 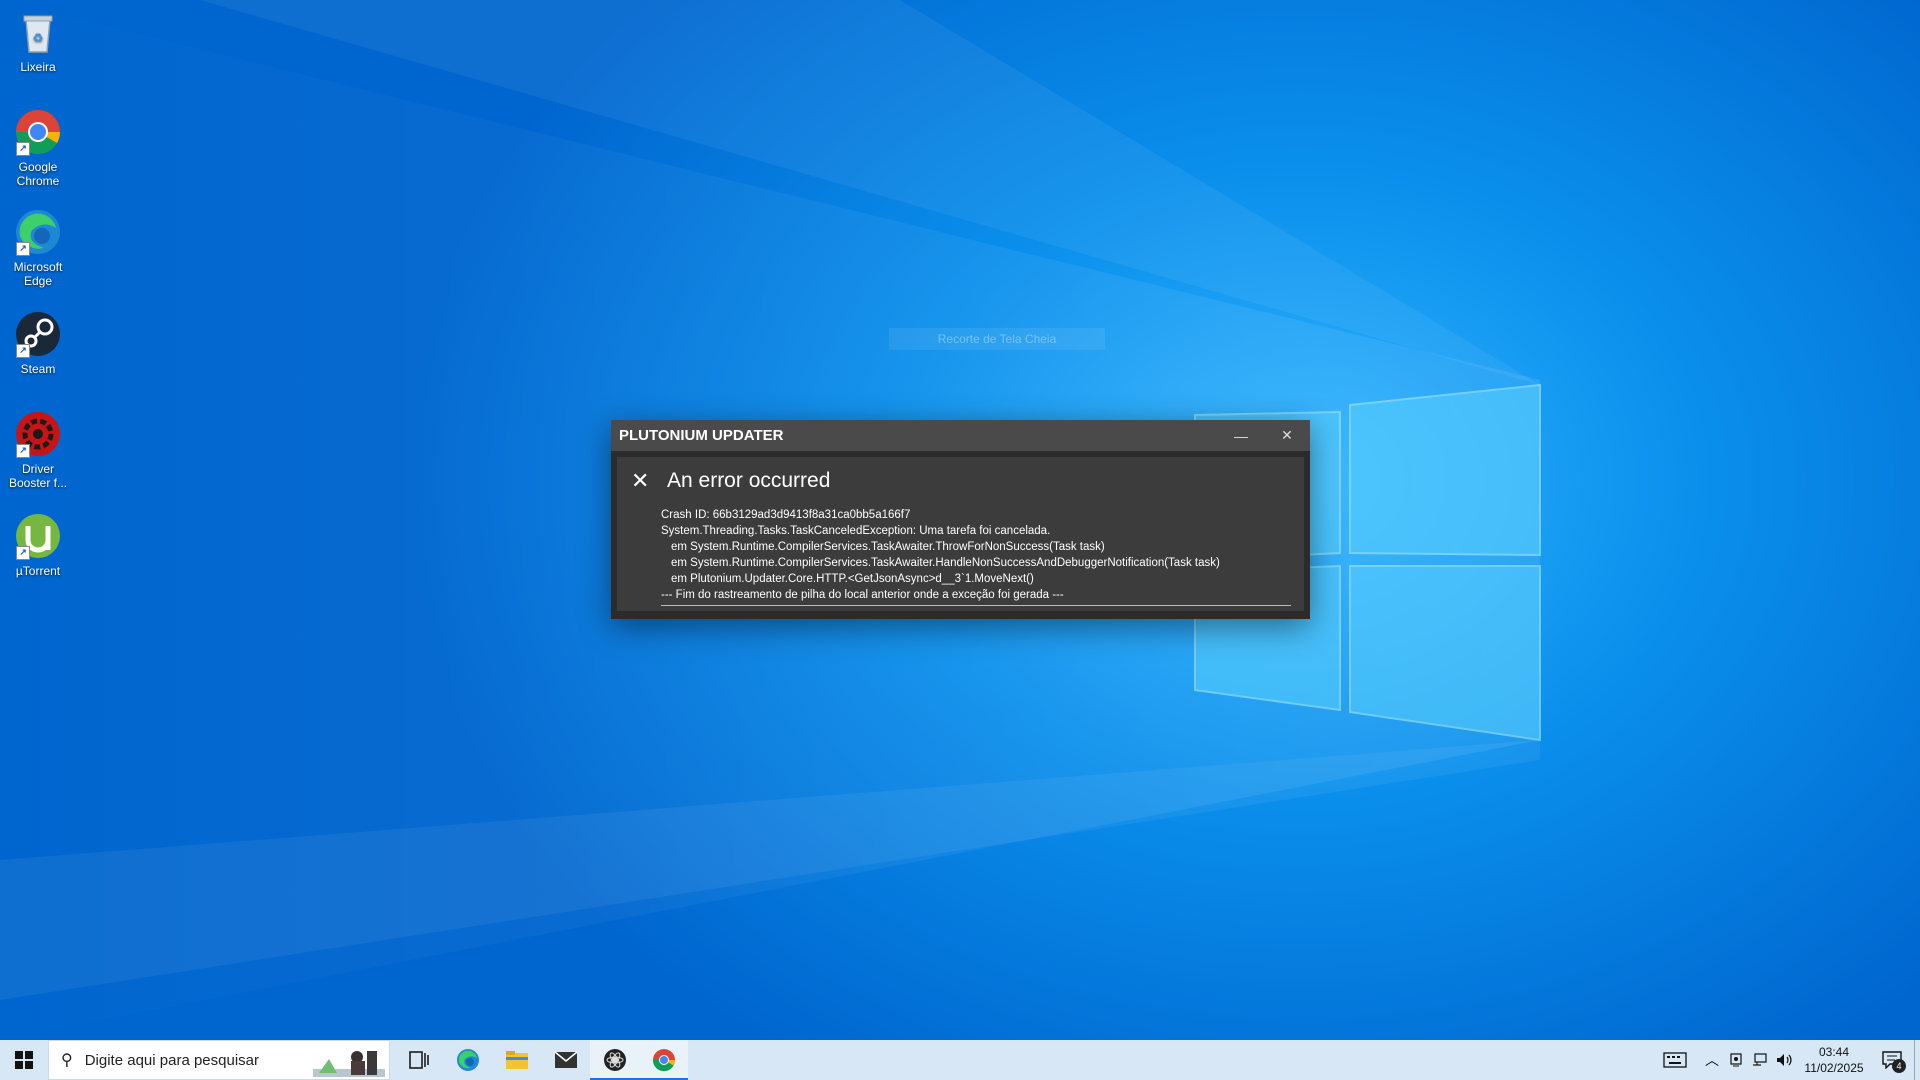 I want to click on system-tray: ︿ 03:44 11/02/2025 4, so click(x=1785, y=1060).